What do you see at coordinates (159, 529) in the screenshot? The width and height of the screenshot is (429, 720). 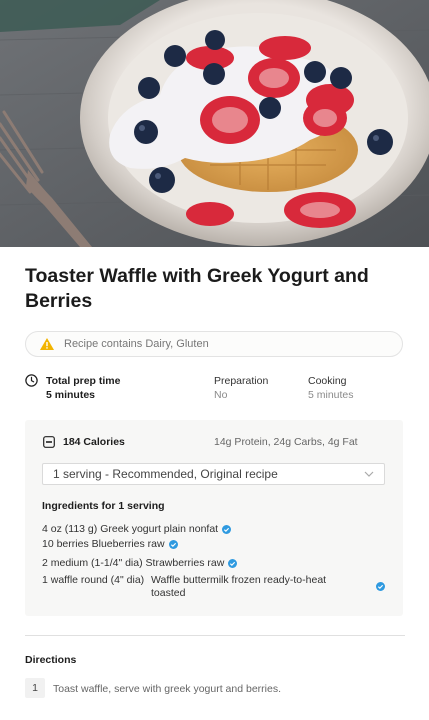 I see `ingredient-name: Greek yogurt plain nonfat` at bounding box center [159, 529].